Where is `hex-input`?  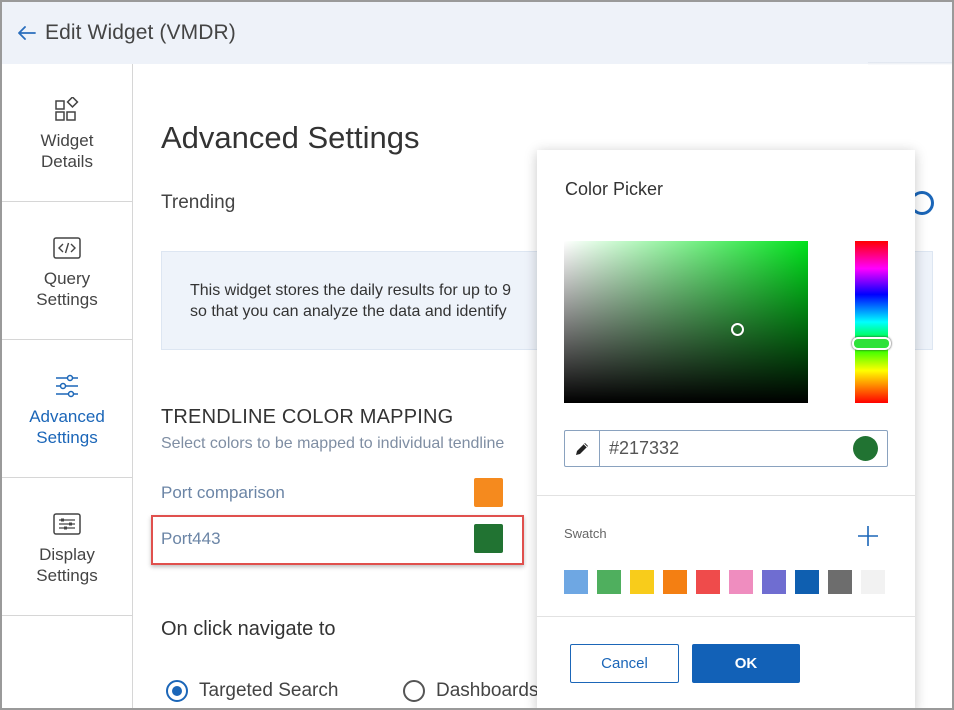
hex-input is located at coordinates (724, 448).